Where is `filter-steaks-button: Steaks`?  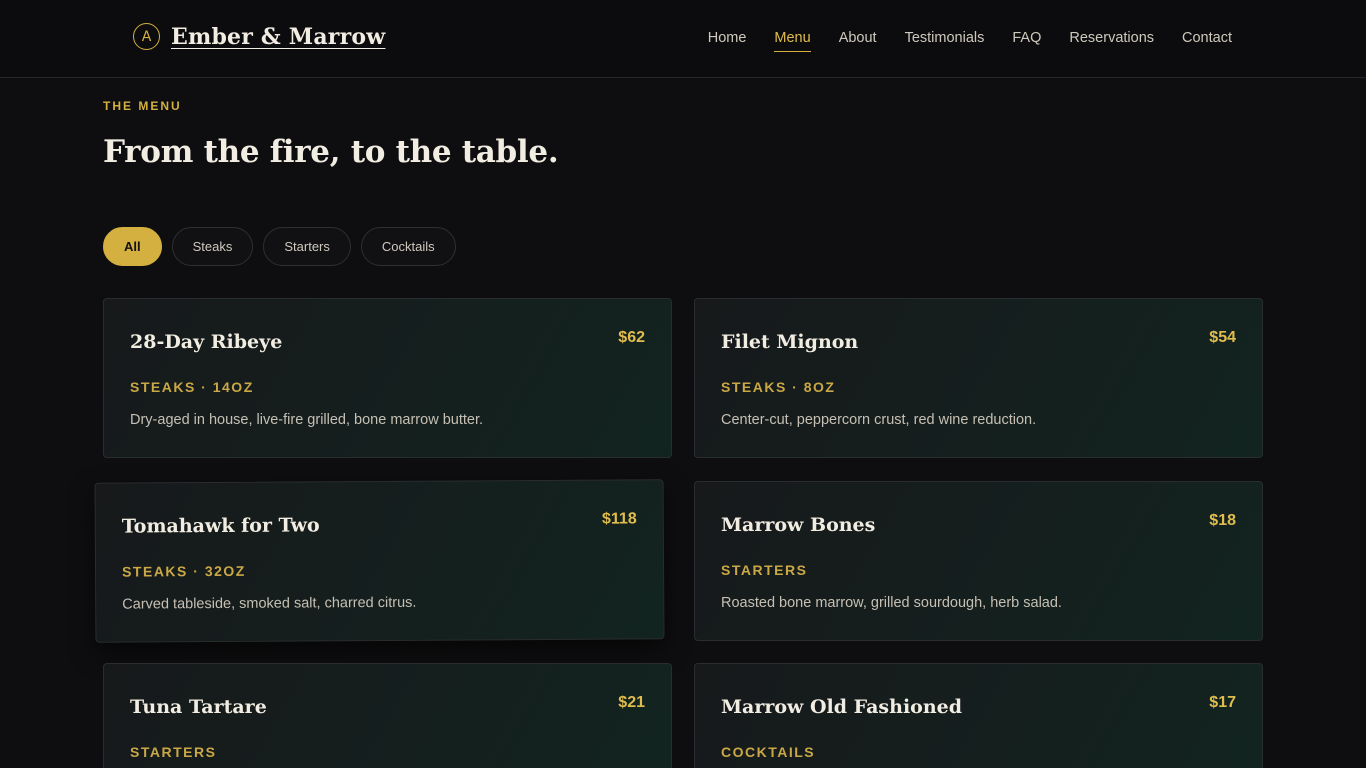 filter-steaks-button: Steaks is located at coordinates (212, 246).